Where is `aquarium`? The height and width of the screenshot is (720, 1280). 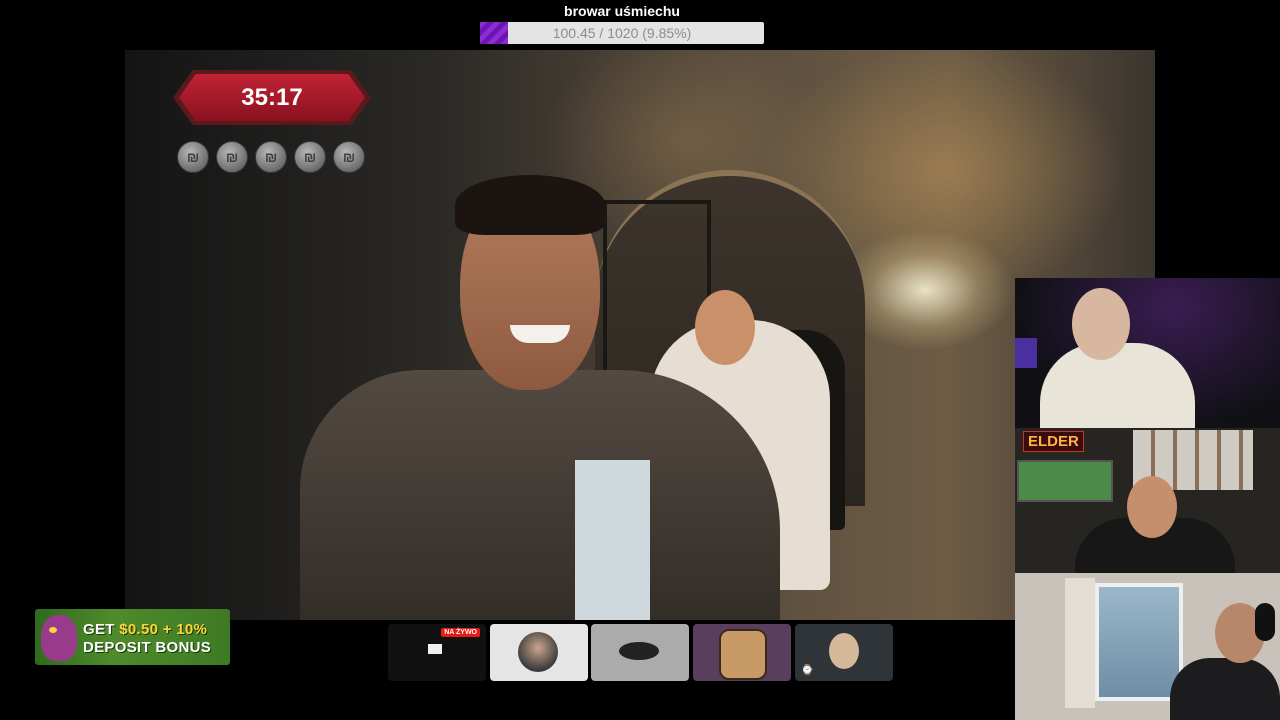 aquarium is located at coordinates (1065, 481).